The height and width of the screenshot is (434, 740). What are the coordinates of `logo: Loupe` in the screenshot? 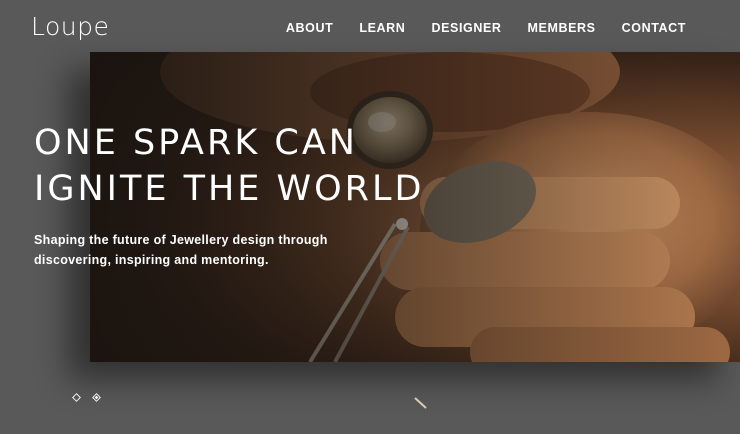 It's located at (70, 27).